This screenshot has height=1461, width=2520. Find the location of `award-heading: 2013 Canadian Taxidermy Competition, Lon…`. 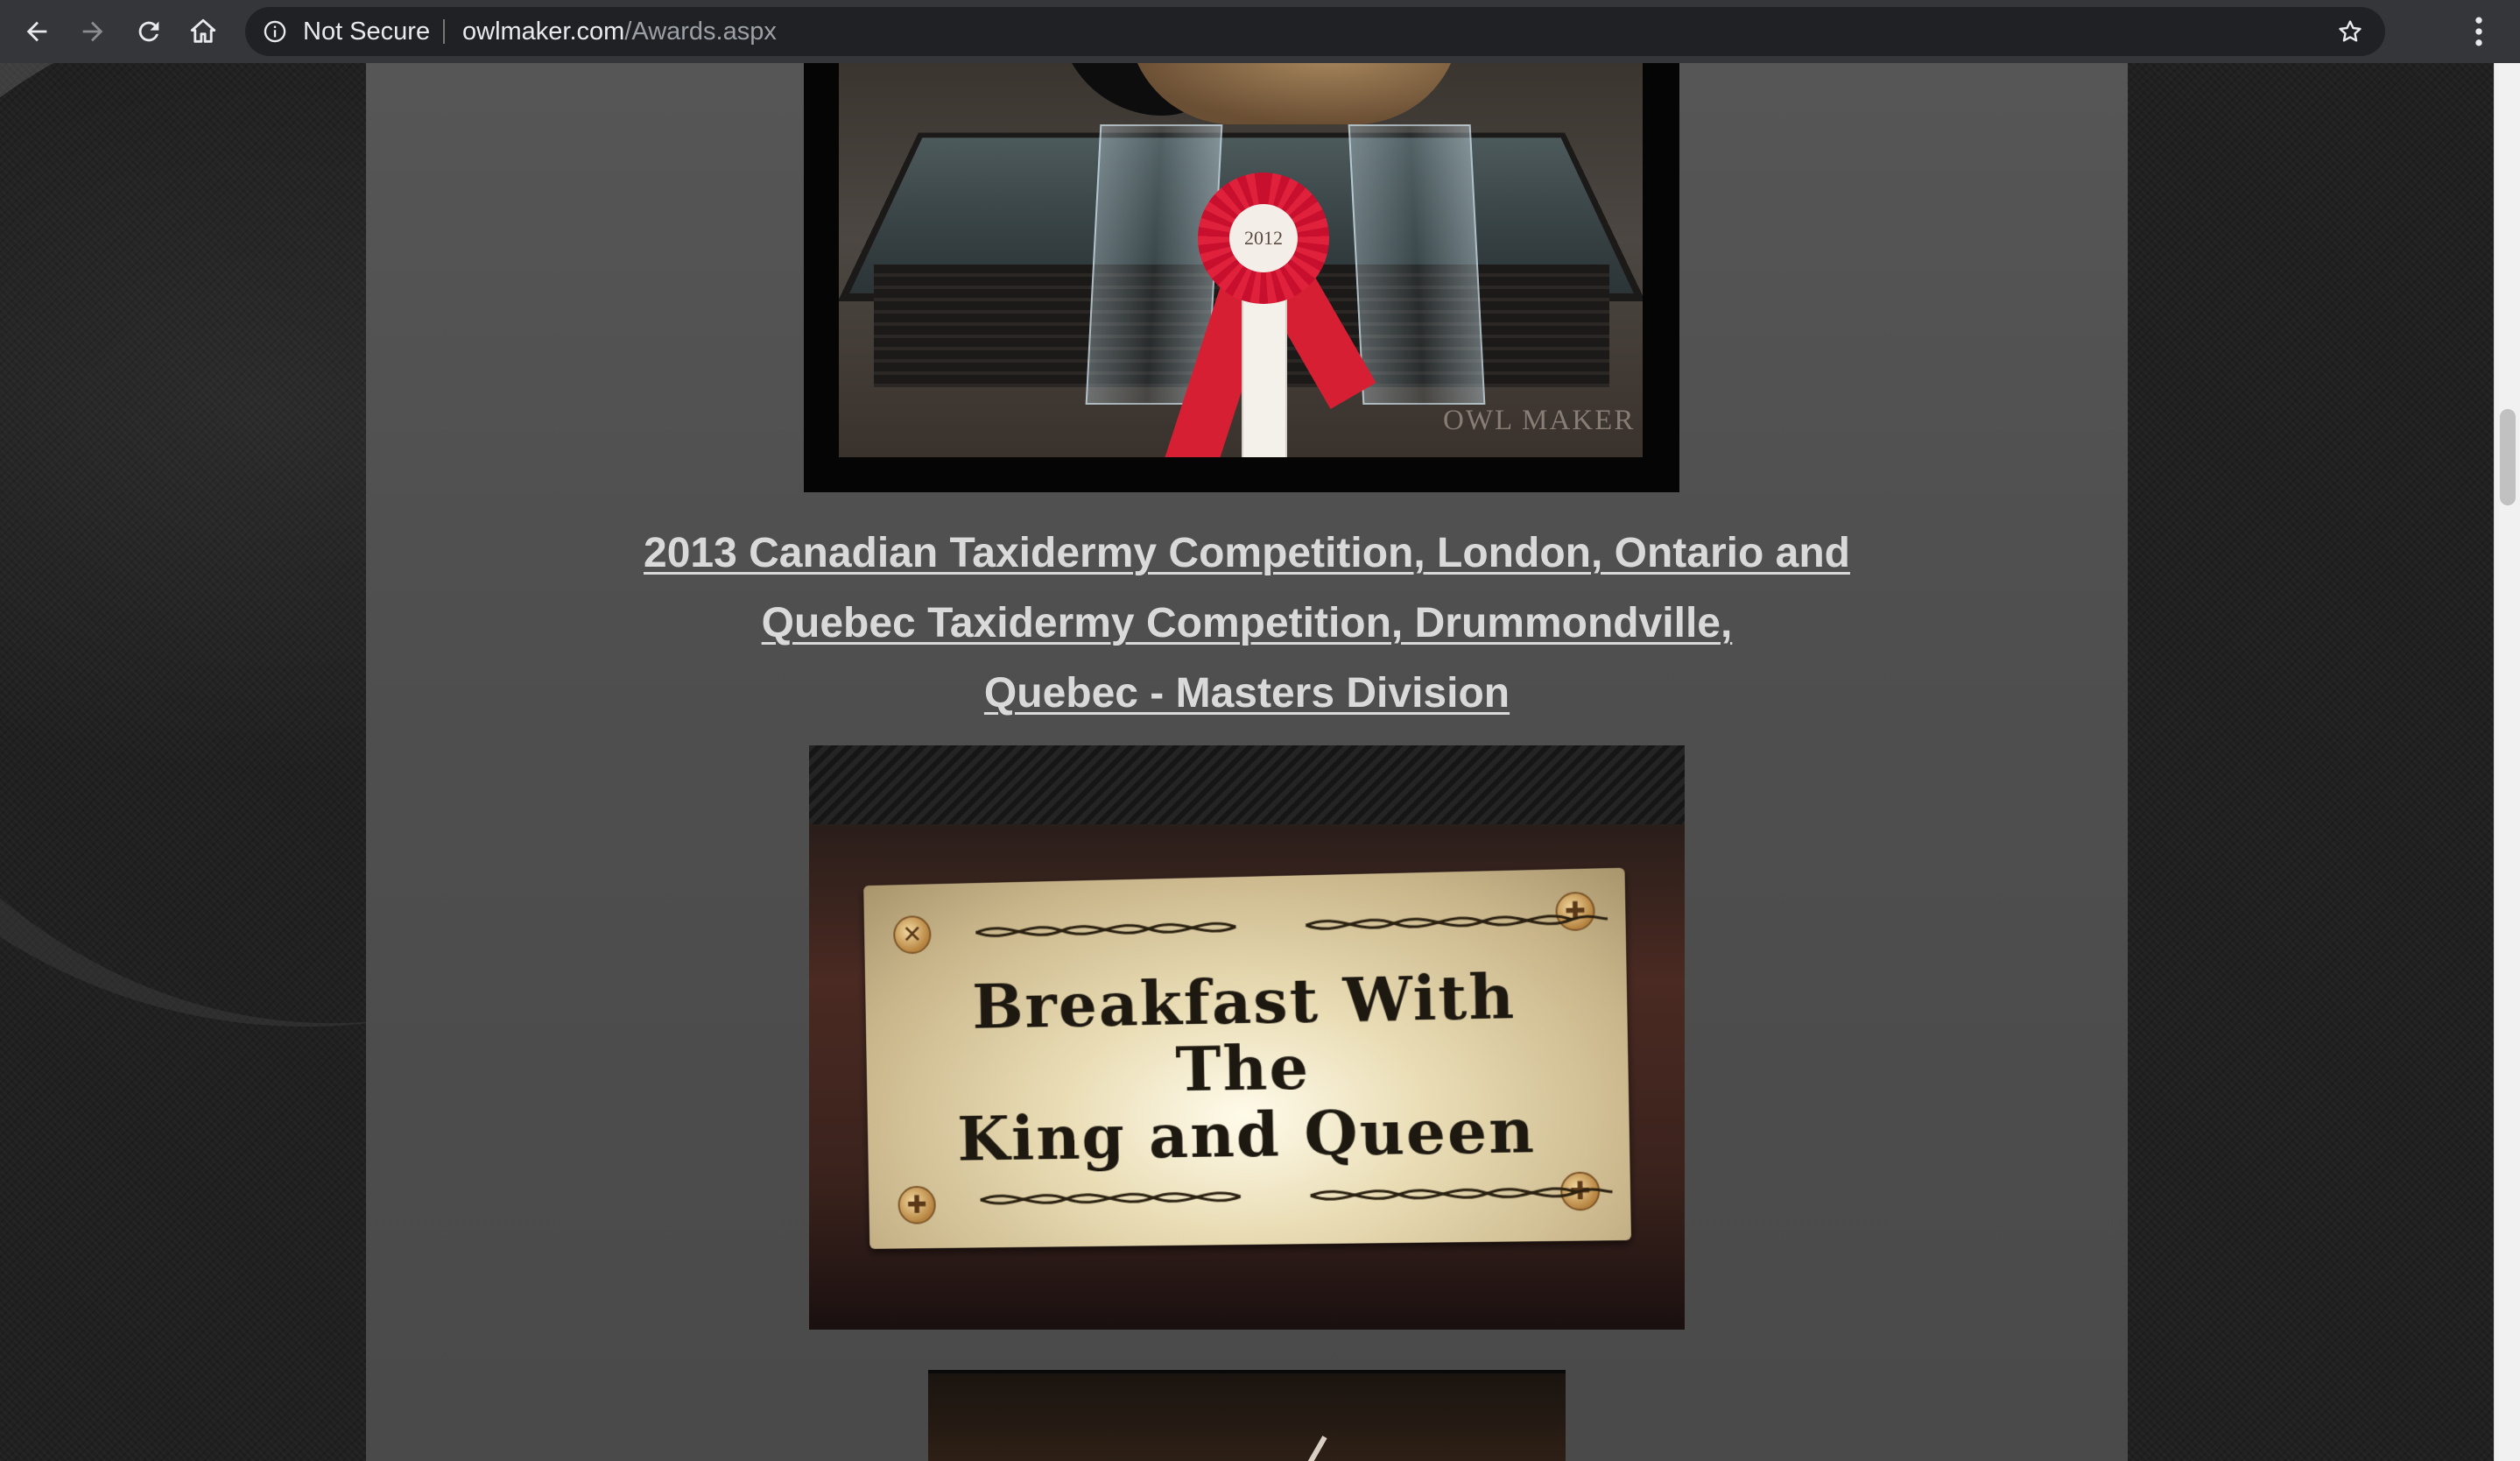

award-heading: 2013 Canadian Taxidermy Competition, Lon… is located at coordinates (1247, 624).